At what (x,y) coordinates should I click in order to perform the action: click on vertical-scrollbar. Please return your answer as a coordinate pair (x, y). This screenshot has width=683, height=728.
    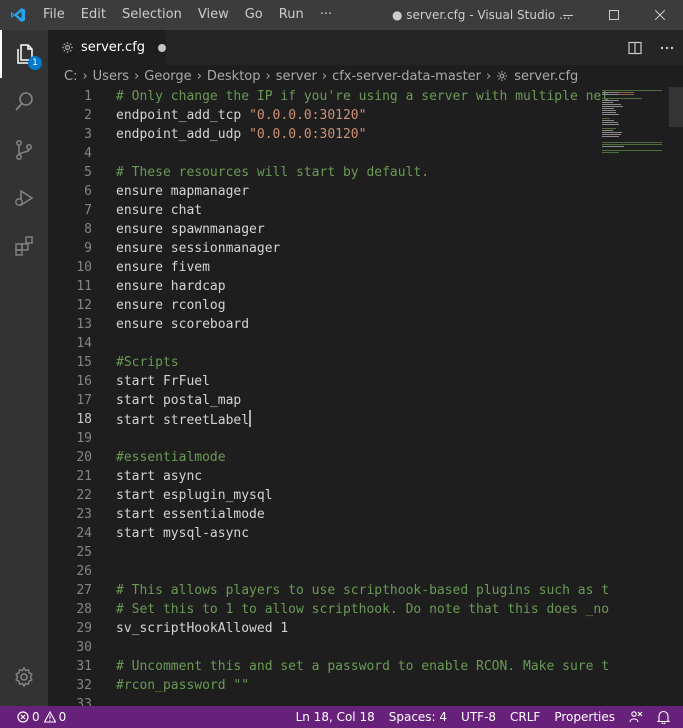
    Looking at the image, I should click on (676, 396).